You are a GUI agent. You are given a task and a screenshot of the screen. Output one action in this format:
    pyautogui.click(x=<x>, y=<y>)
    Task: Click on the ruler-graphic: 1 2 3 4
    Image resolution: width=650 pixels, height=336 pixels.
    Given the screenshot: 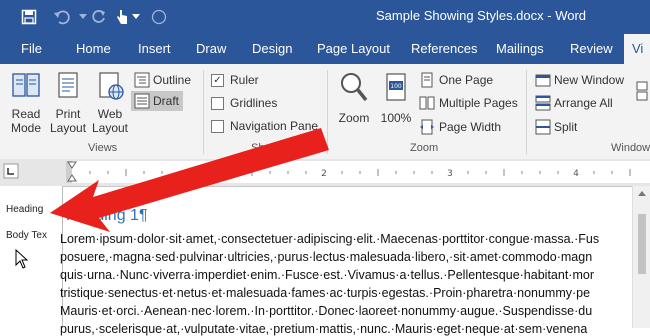 What is the action you would take?
    pyautogui.click(x=326, y=172)
    